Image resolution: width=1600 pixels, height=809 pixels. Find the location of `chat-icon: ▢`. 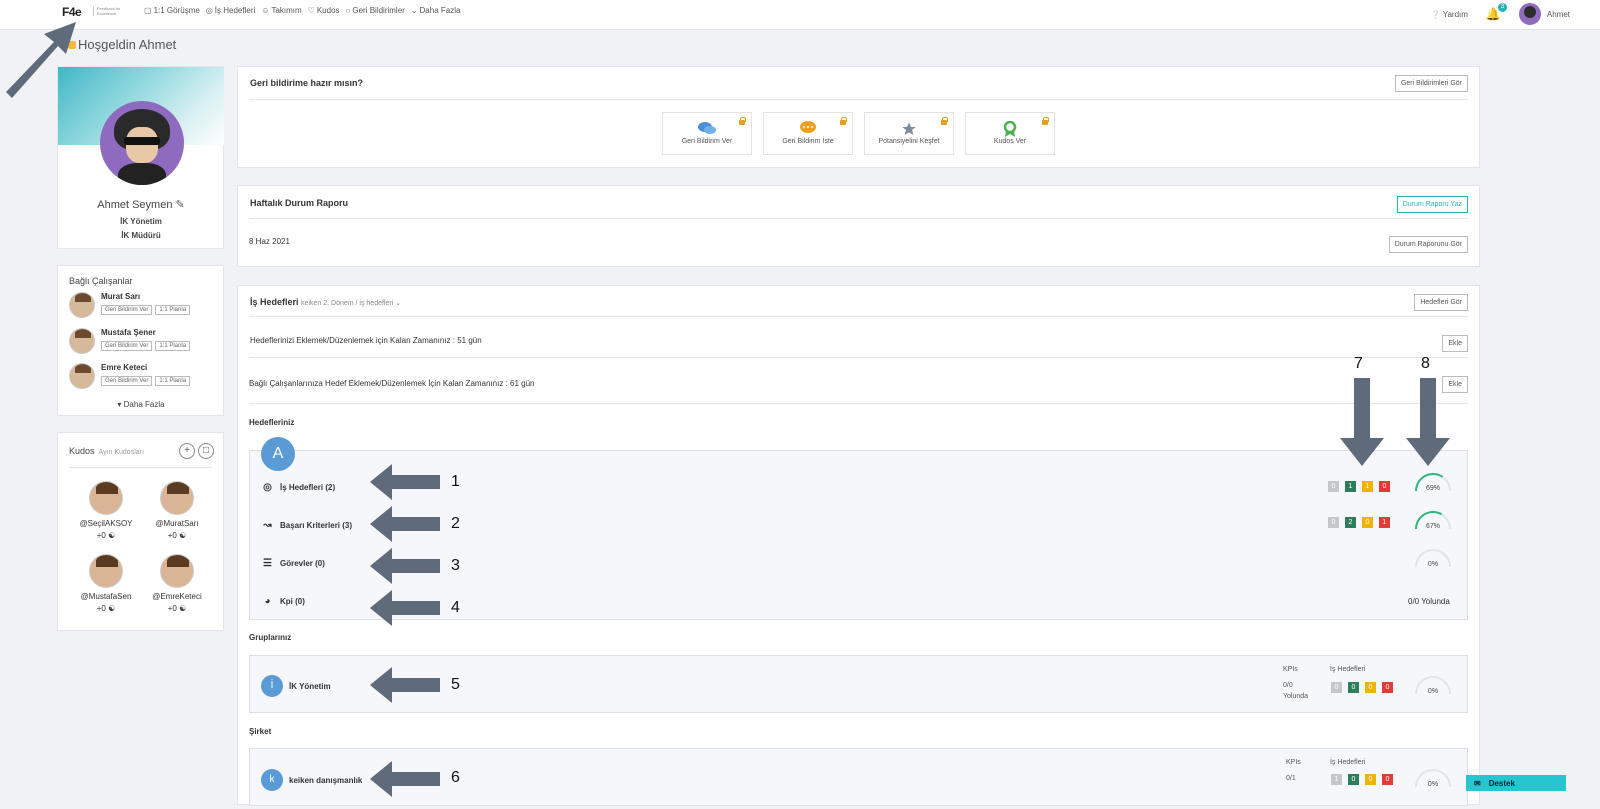

chat-icon: ▢ is located at coordinates (148, 10).